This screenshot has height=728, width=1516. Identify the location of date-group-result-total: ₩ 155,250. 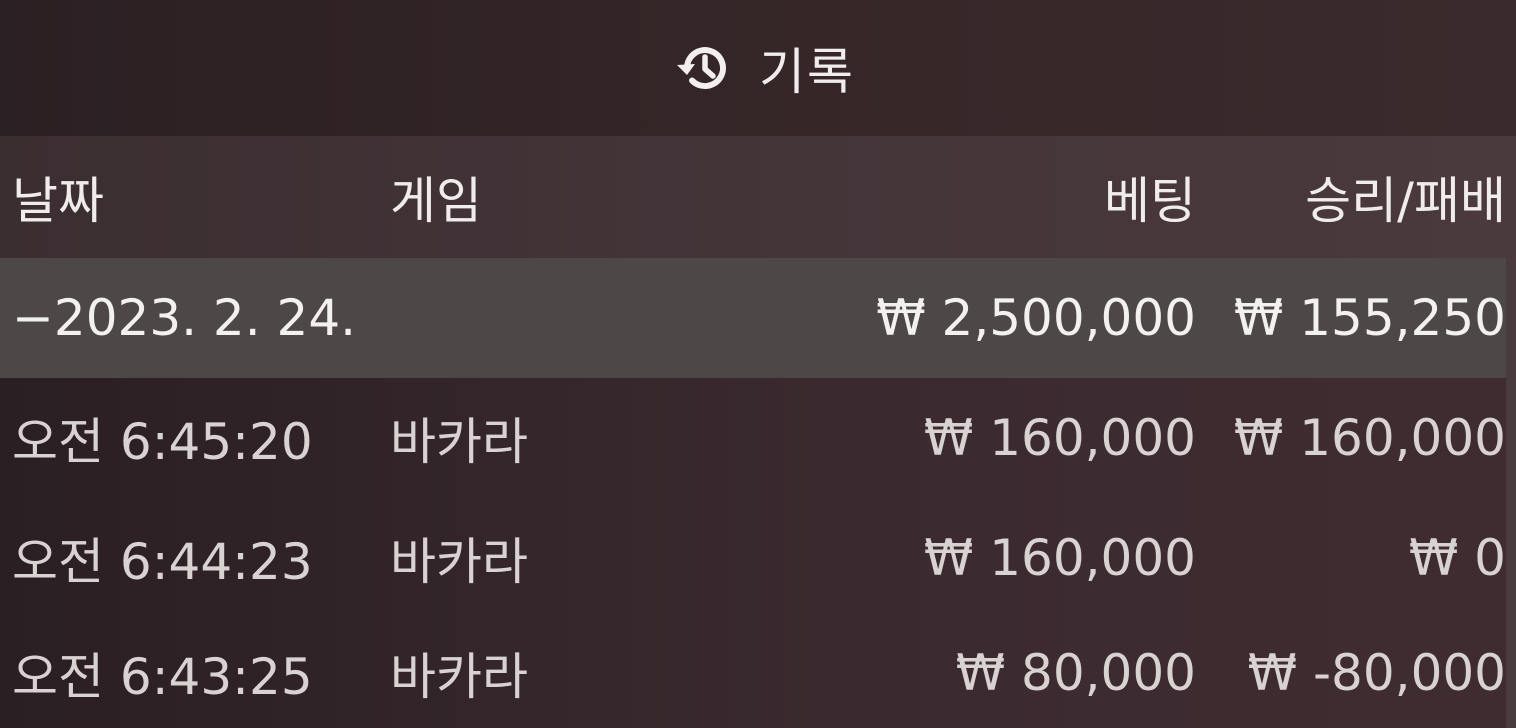
(1369, 318).